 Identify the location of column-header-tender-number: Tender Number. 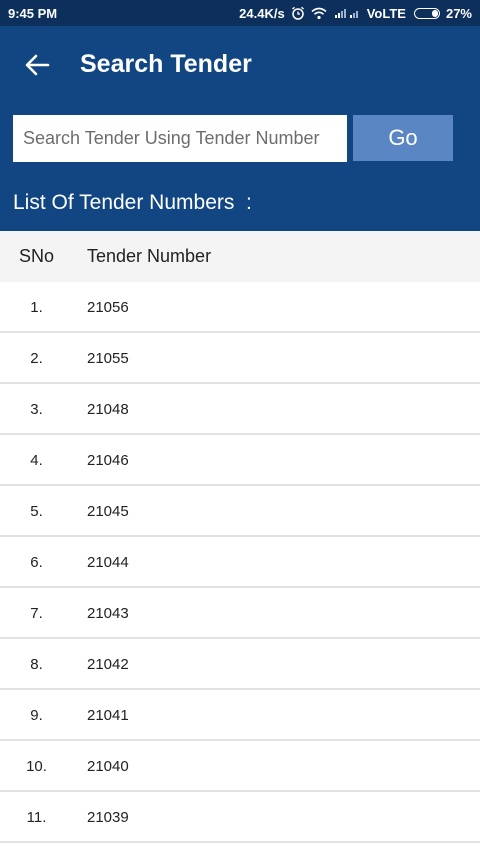
(149, 256).